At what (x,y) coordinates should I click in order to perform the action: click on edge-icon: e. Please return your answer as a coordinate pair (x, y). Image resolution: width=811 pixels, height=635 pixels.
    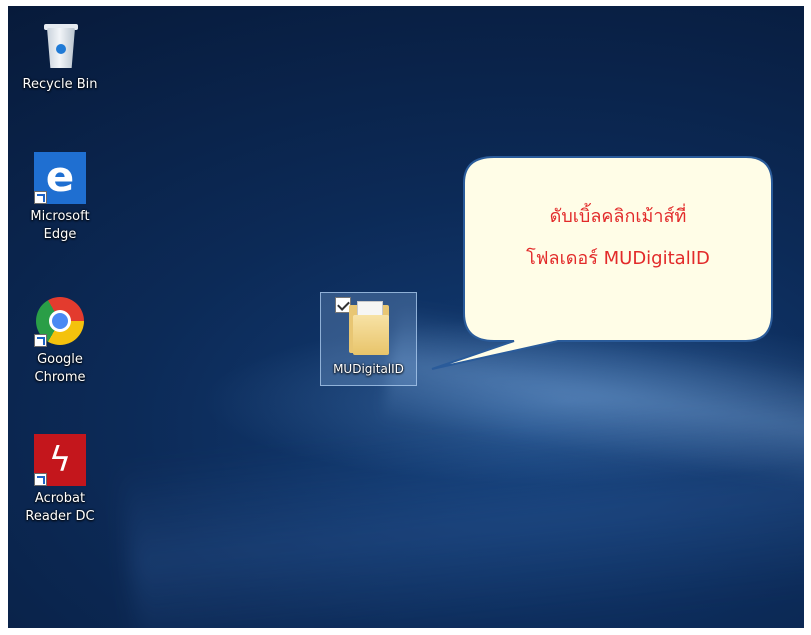
    Looking at the image, I should click on (60, 178).